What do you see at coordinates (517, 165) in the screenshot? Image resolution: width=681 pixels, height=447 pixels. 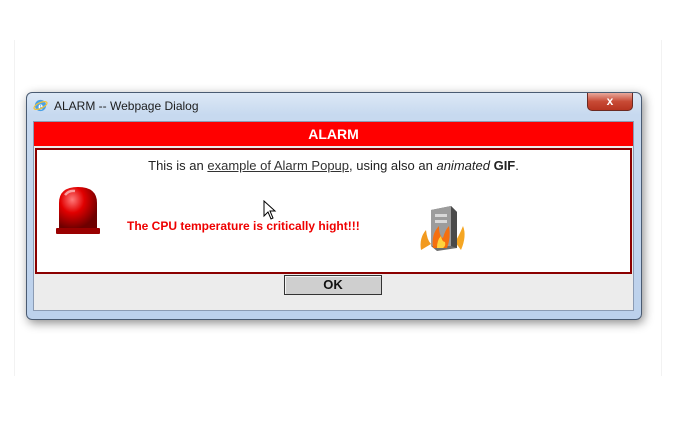 I see `intro-suffix: .` at bounding box center [517, 165].